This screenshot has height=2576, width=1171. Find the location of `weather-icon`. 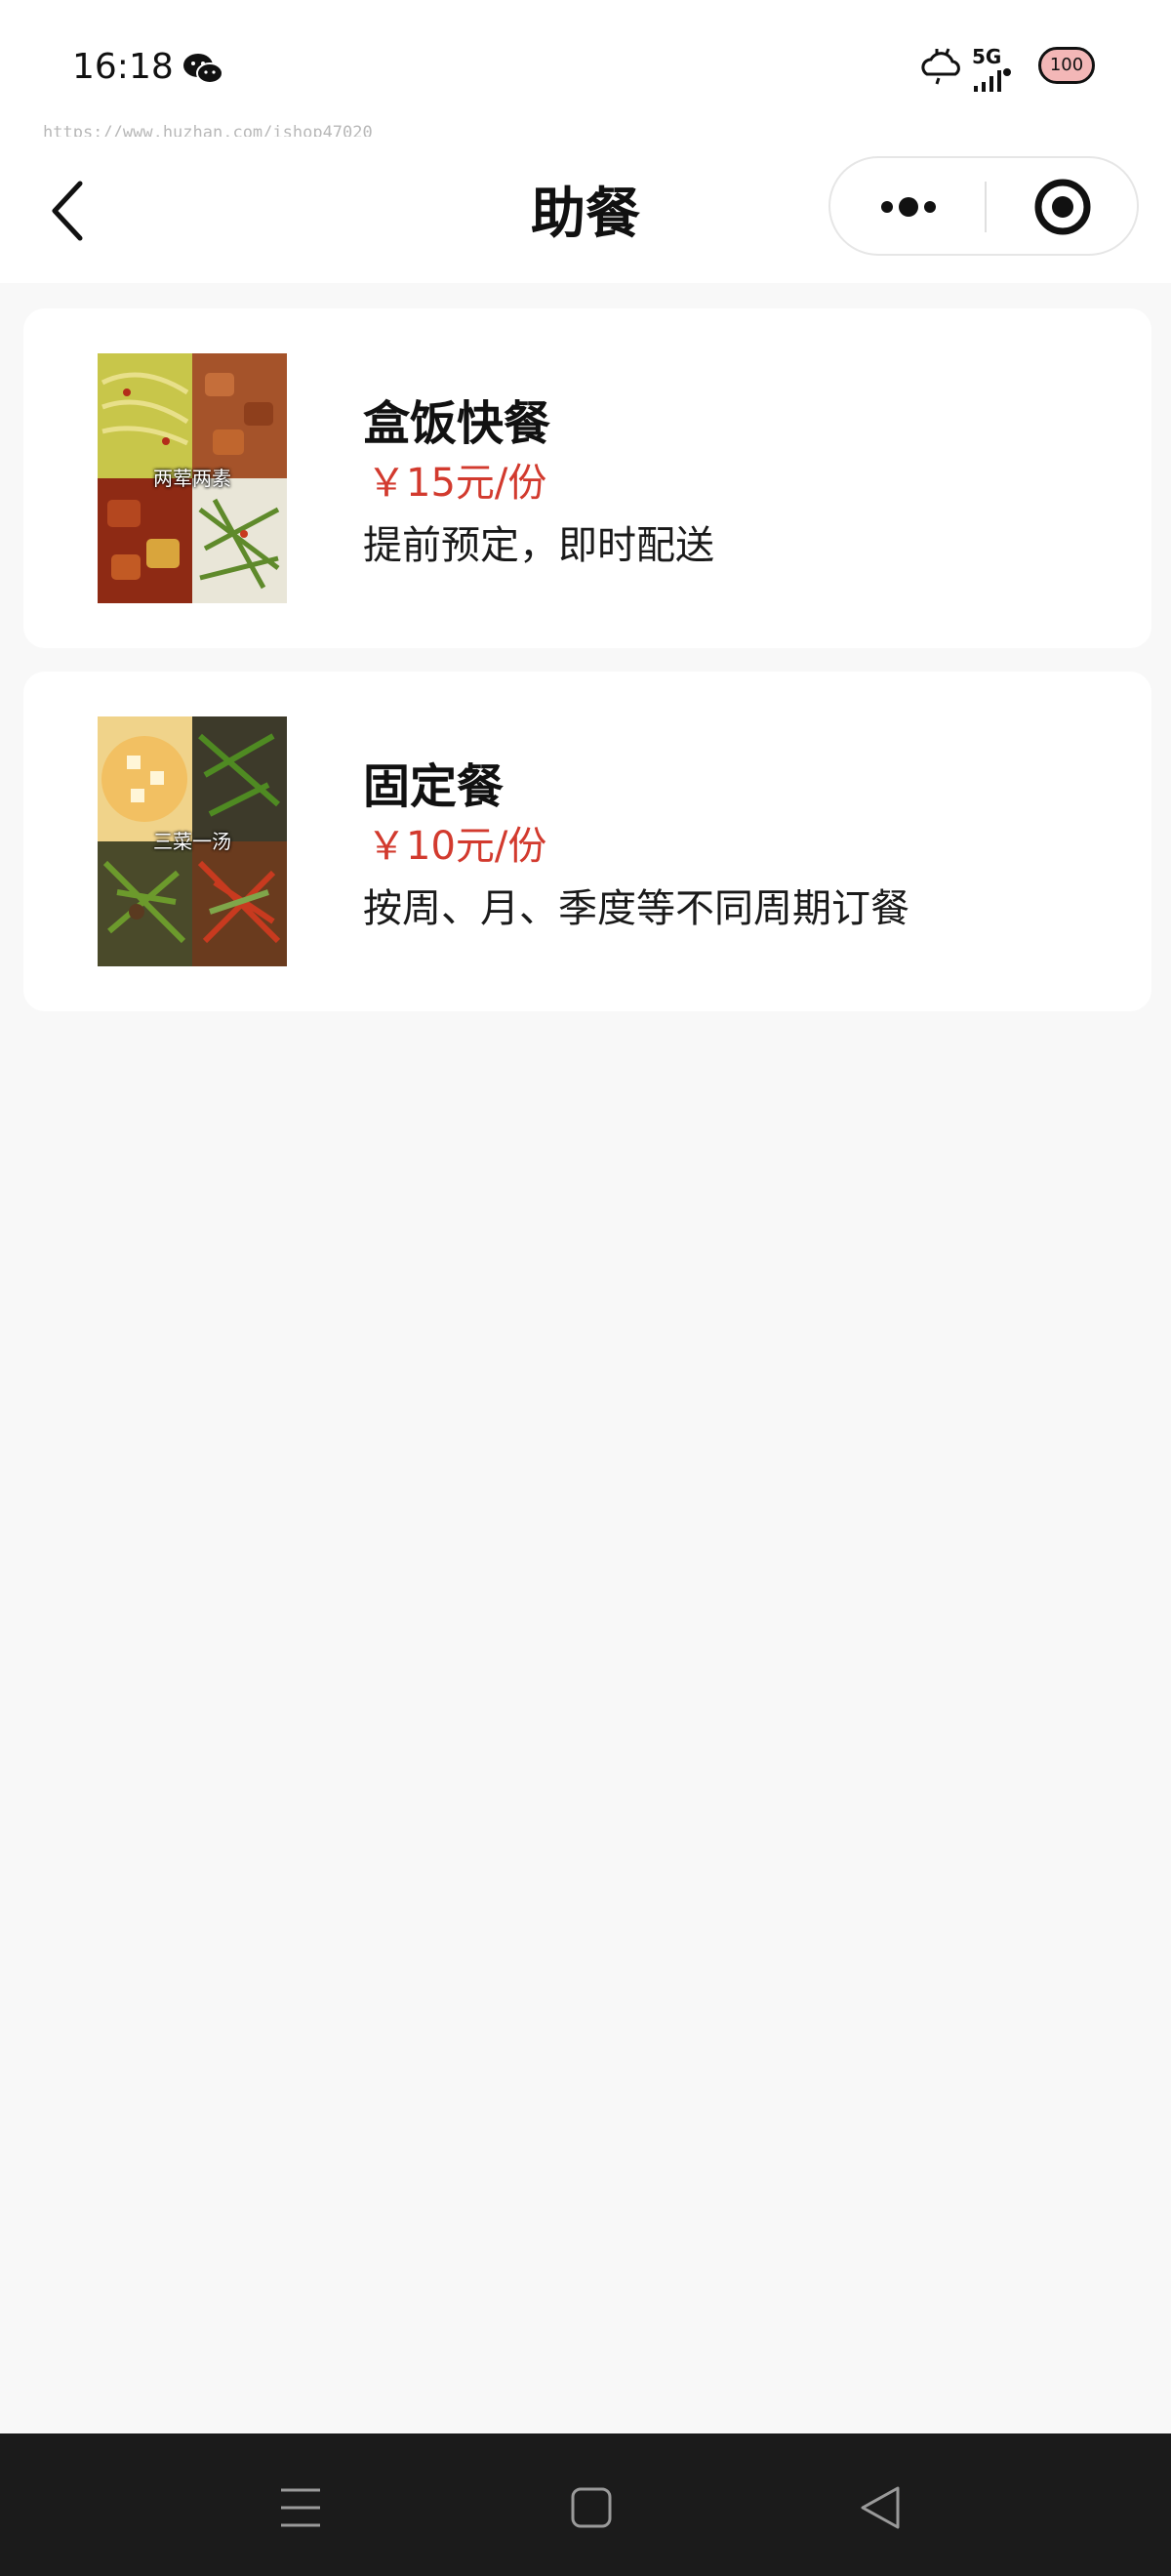

weather-icon is located at coordinates (940, 66).